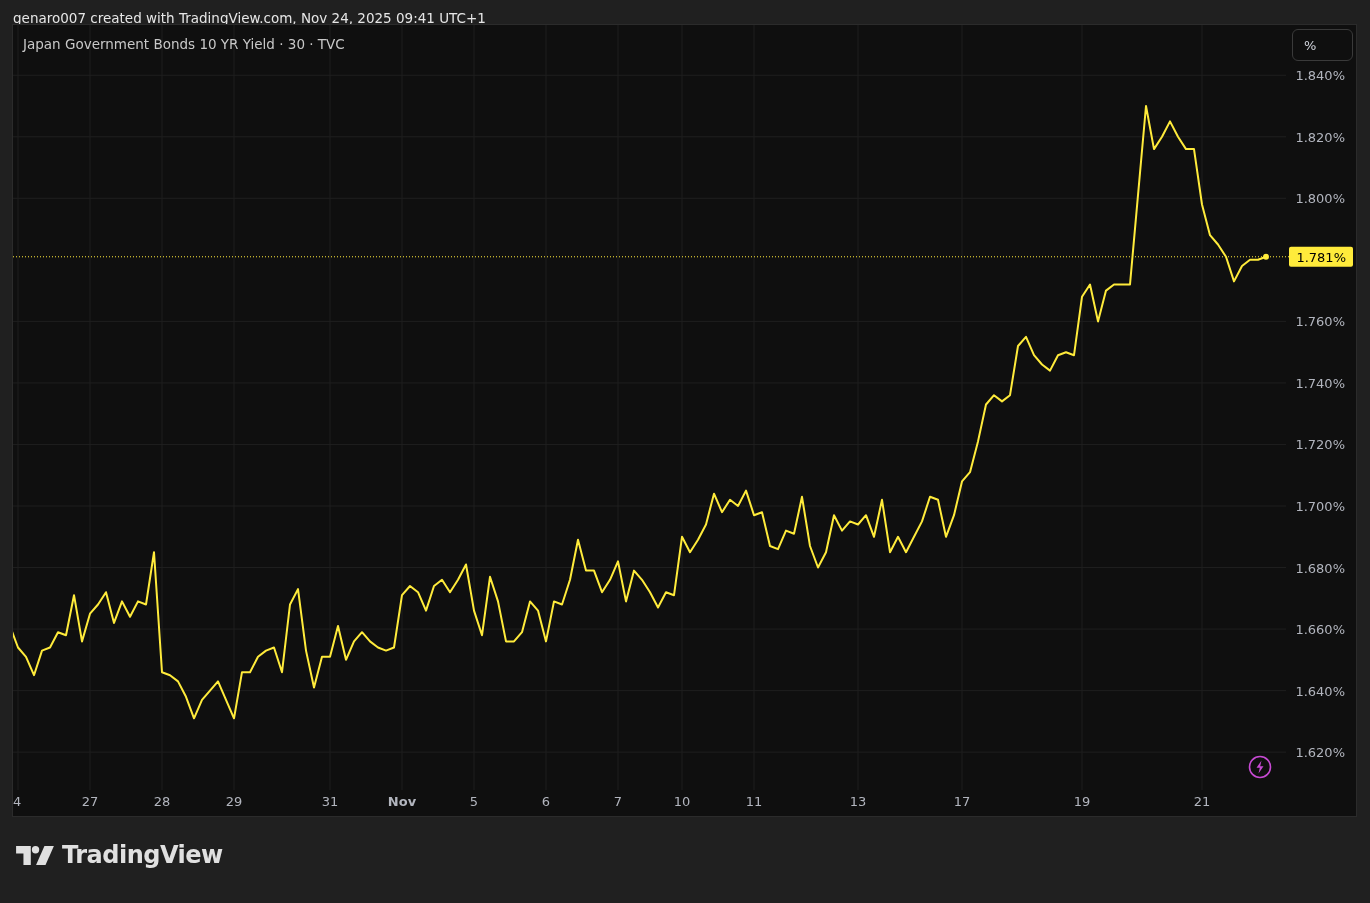 This screenshot has height=903, width=1370. What do you see at coordinates (162, 801) in the screenshot?
I see `axis-label: 28` at bounding box center [162, 801].